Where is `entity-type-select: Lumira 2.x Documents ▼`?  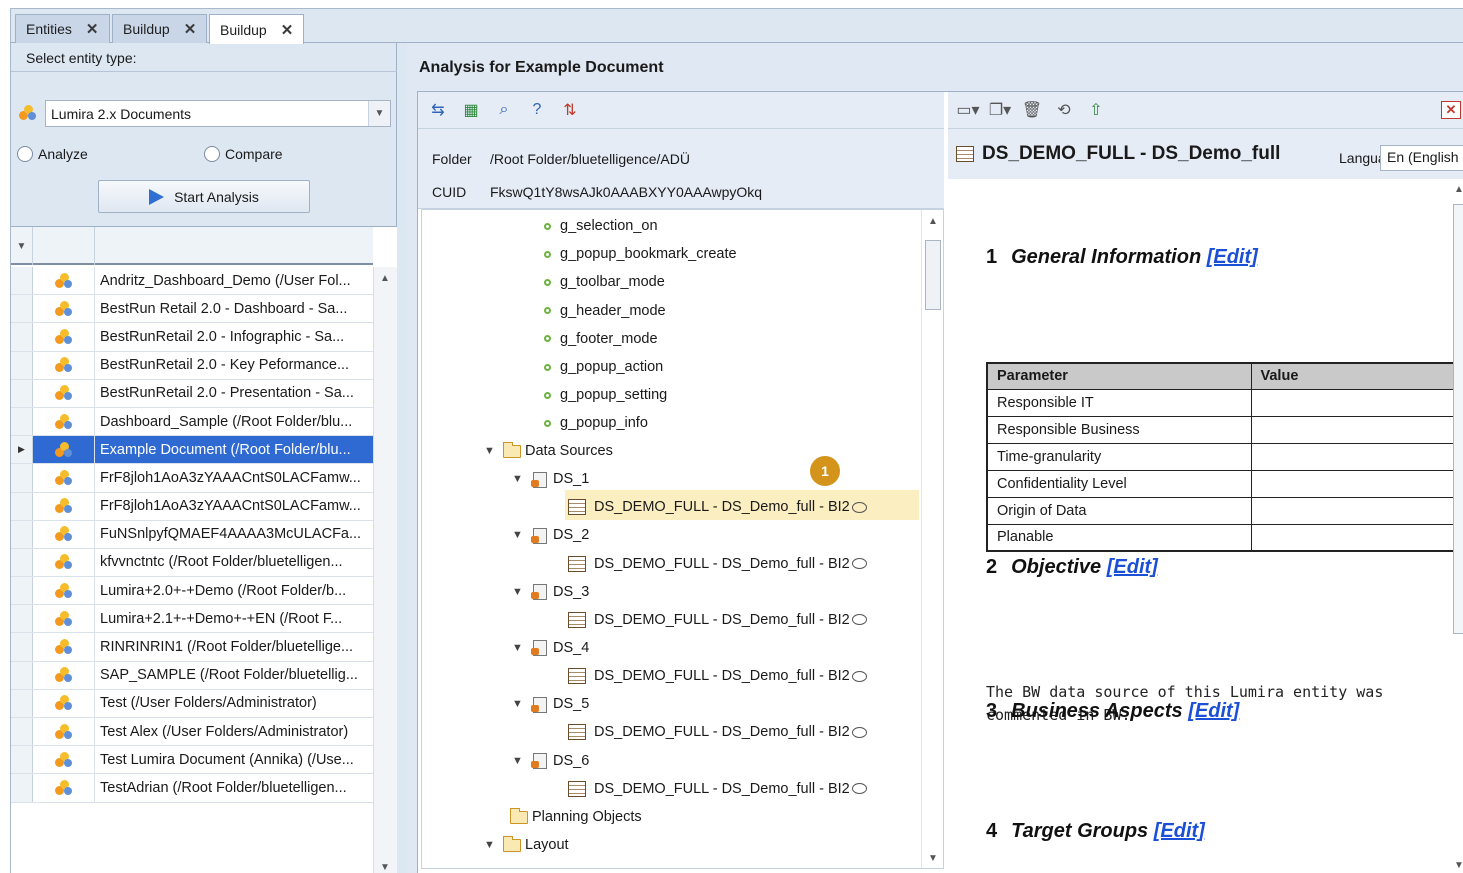
entity-type-select: Lumira 2.x Documents ▼ is located at coordinates (218, 113).